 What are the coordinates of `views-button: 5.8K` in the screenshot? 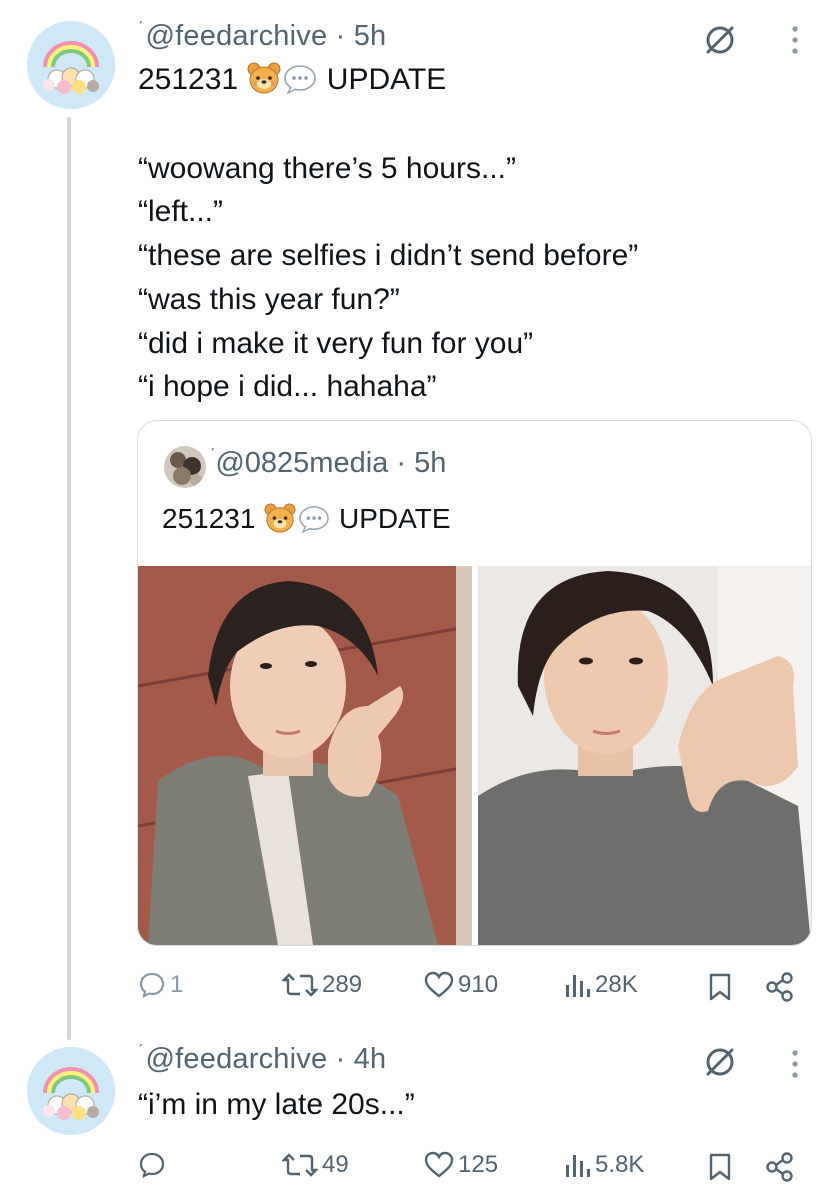 It's located at (603, 1165).